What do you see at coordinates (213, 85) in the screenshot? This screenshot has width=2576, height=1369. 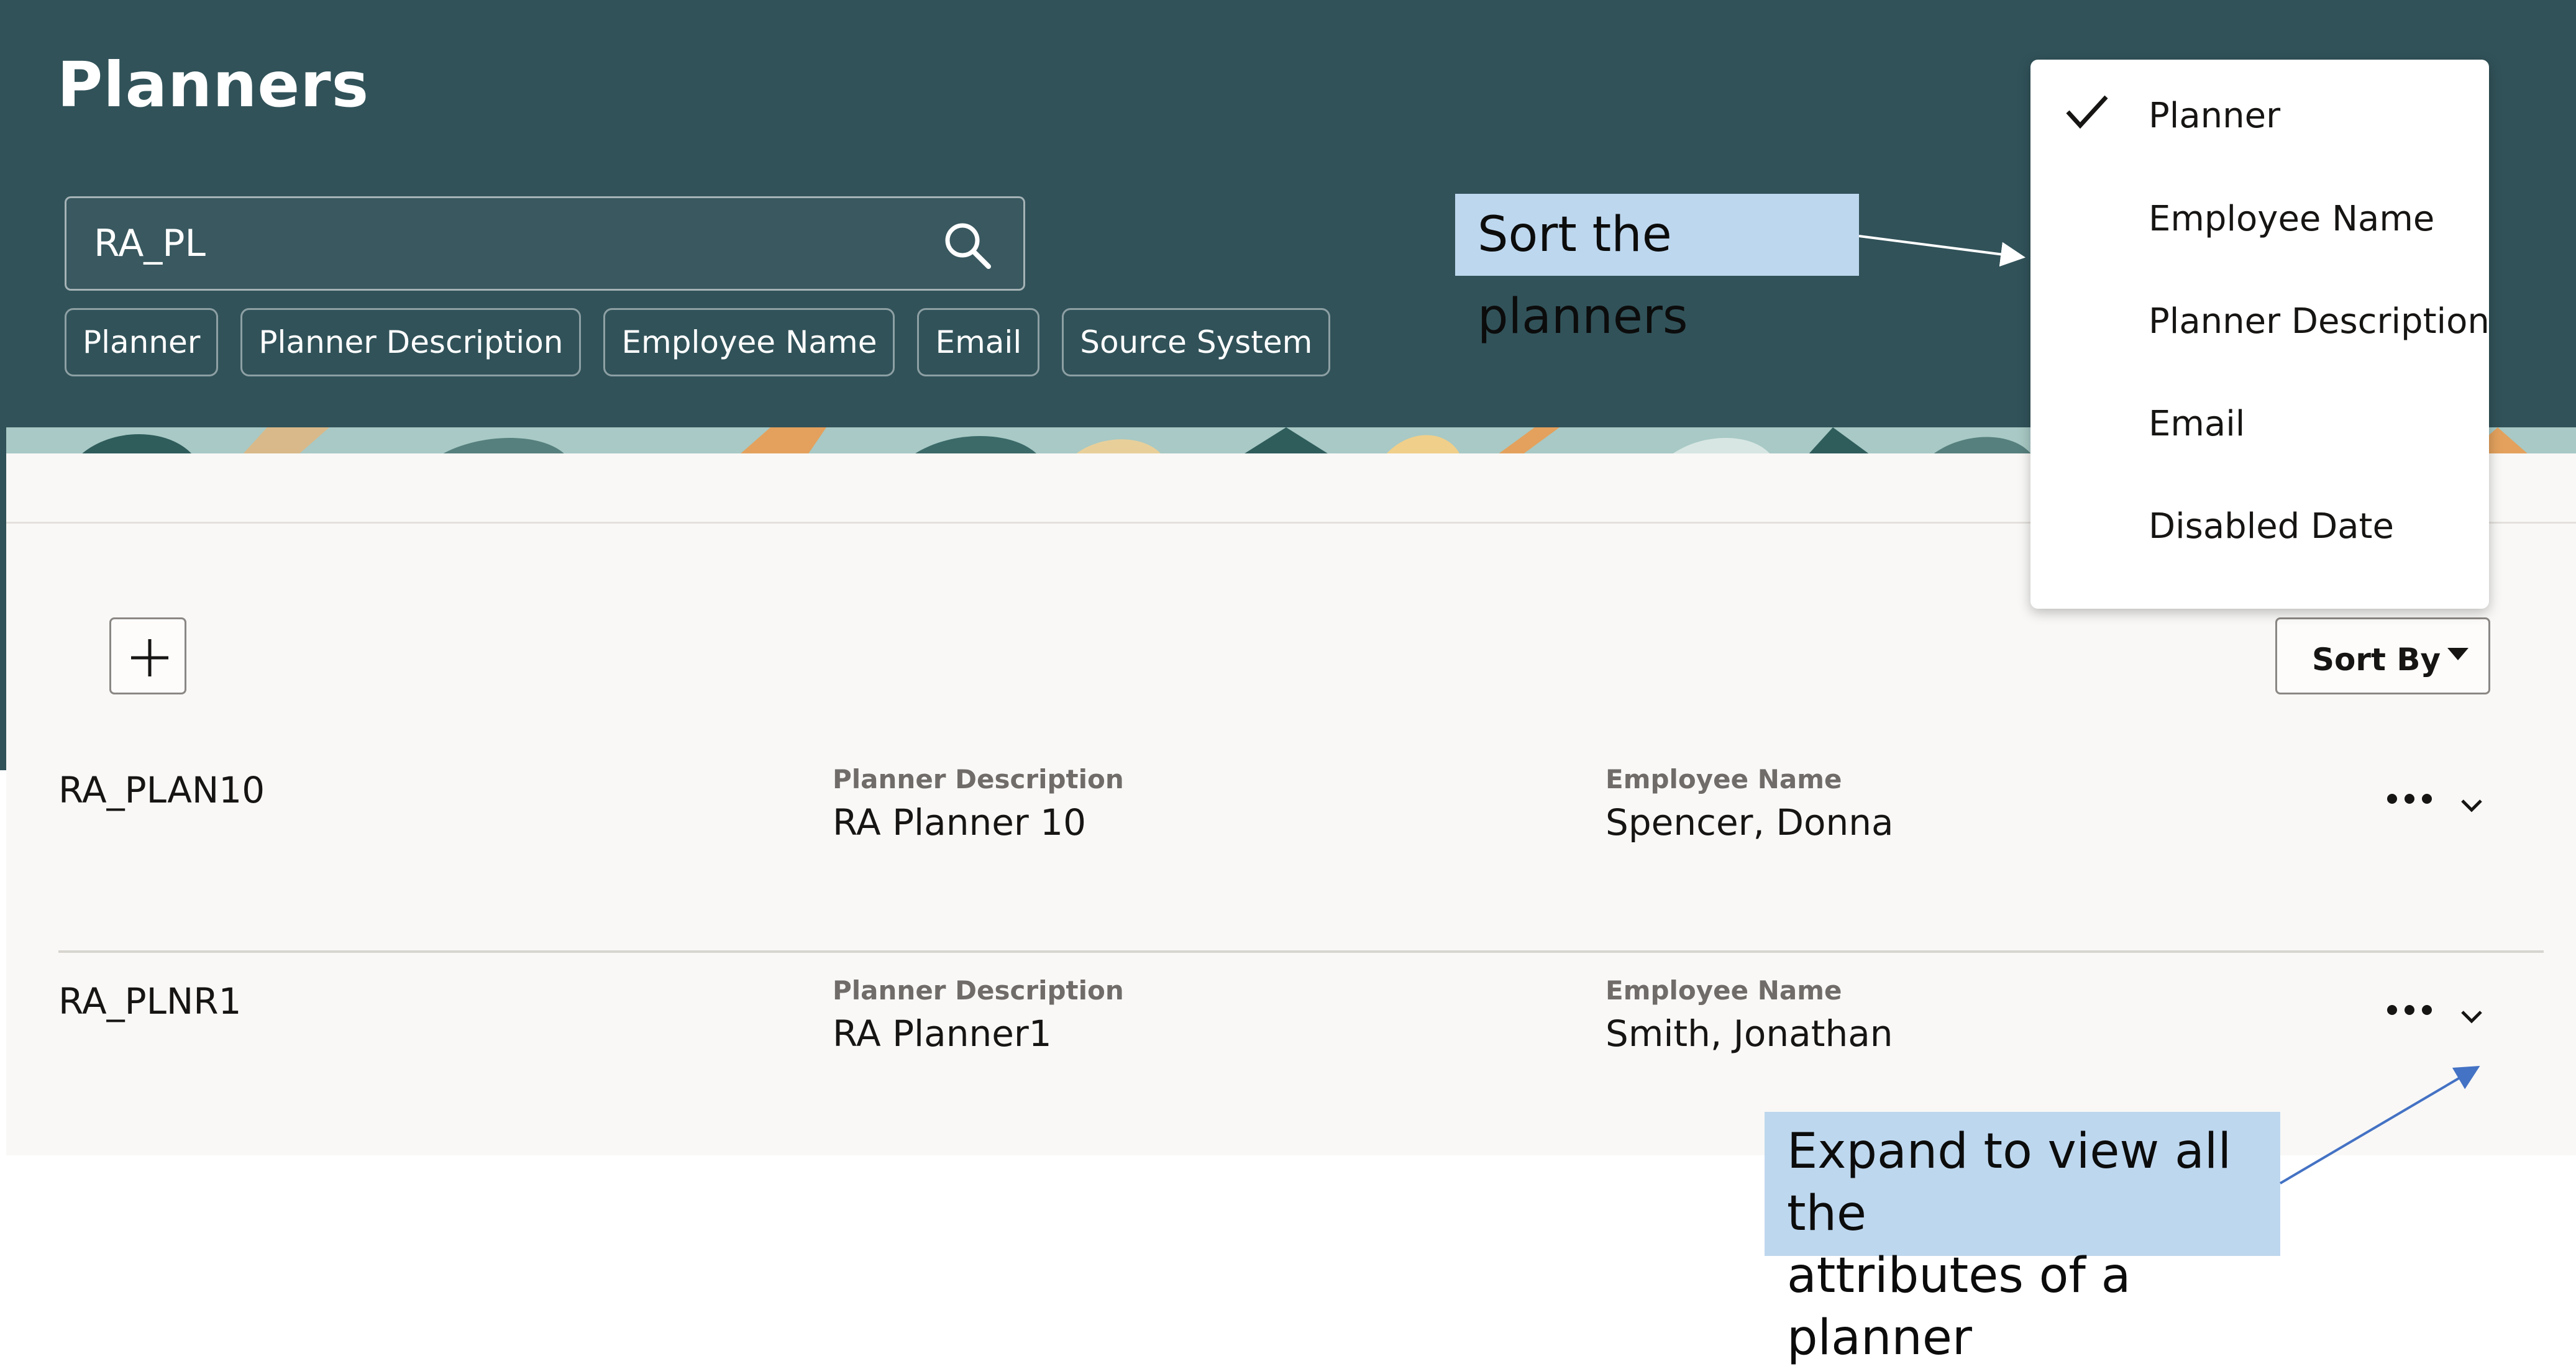 I see `page-title: Planners` at bounding box center [213, 85].